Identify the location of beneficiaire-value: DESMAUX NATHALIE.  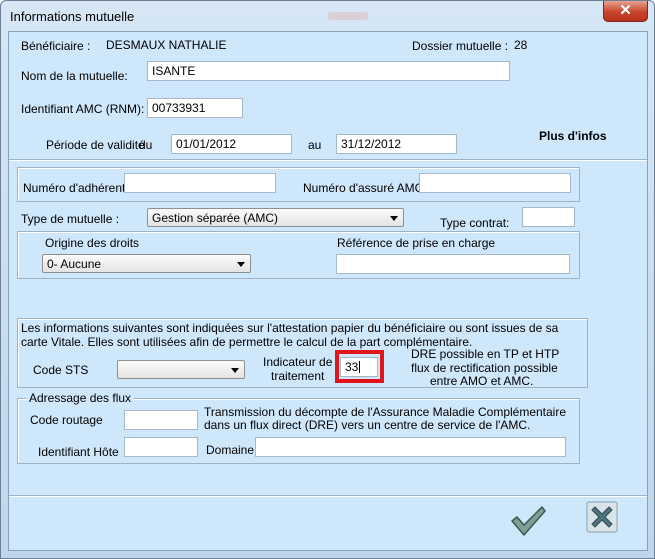
(166, 45).